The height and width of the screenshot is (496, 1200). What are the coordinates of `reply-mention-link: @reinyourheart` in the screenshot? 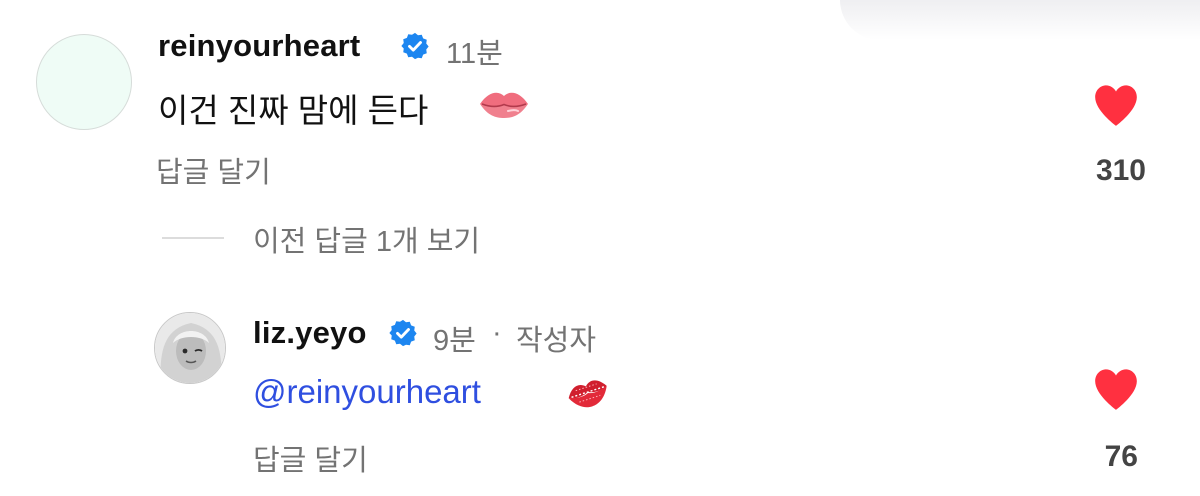 It's located at (367, 392).